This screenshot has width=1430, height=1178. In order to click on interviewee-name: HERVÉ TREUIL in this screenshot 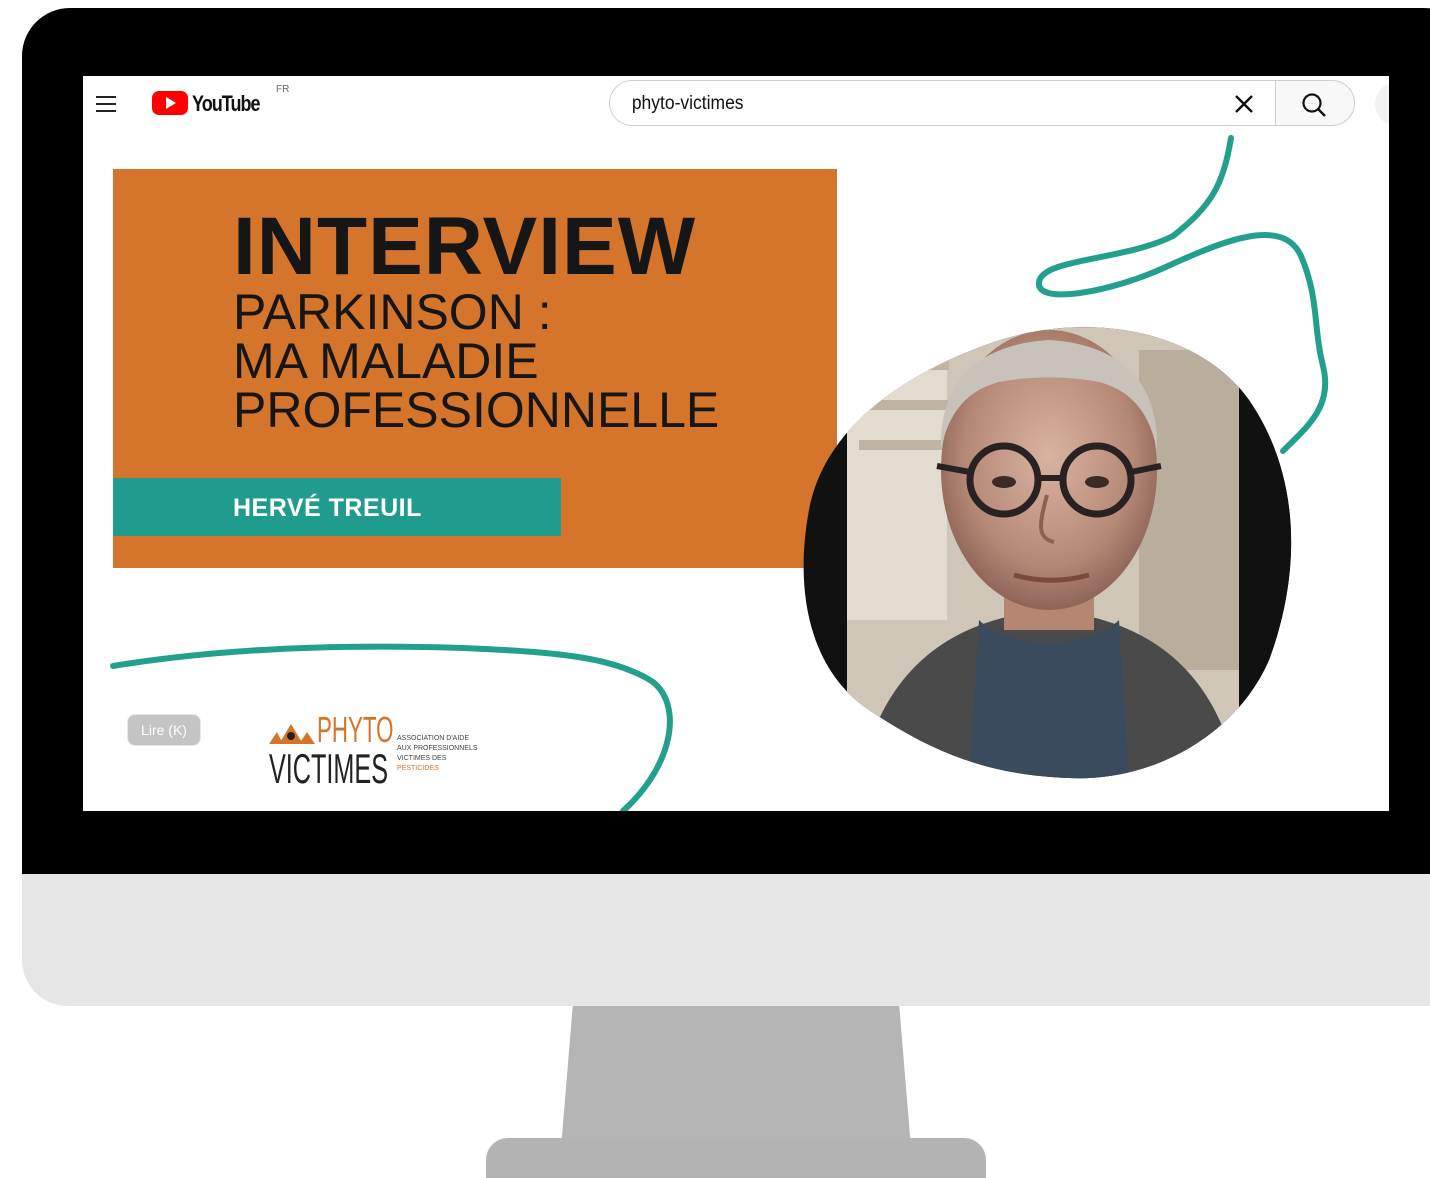, I will do `click(327, 508)`.